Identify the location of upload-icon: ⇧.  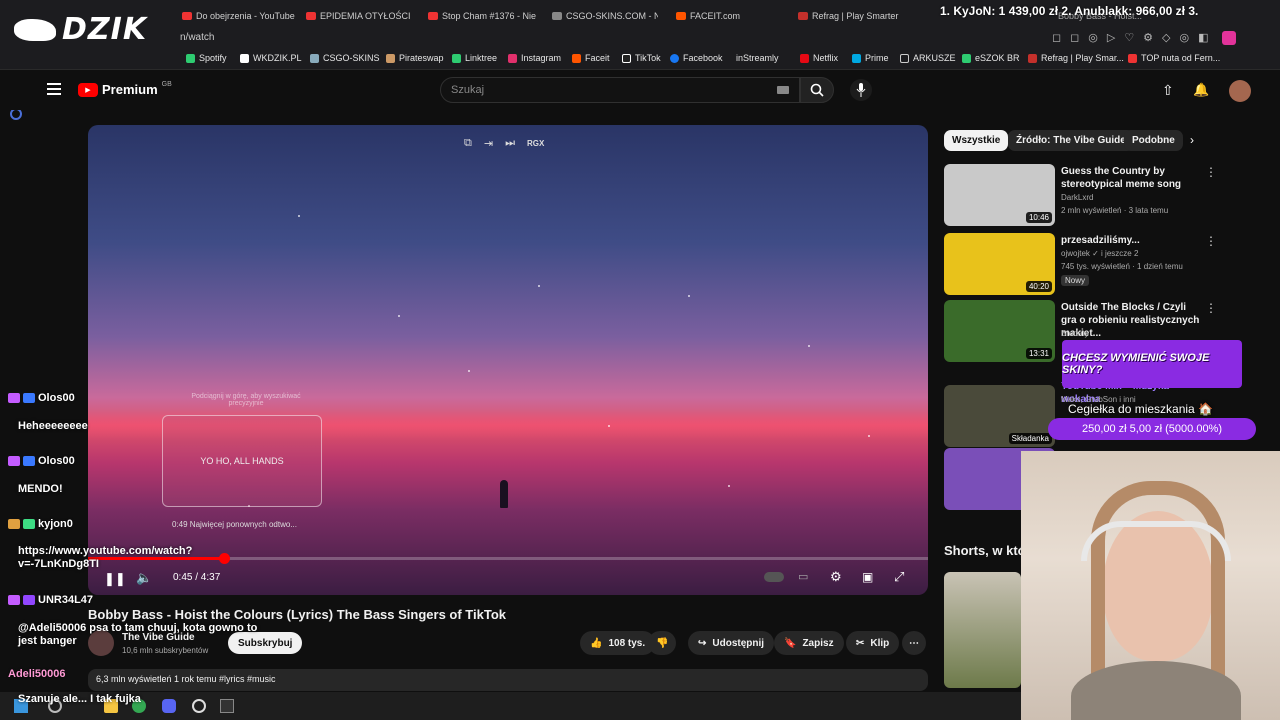
(1168, 90).